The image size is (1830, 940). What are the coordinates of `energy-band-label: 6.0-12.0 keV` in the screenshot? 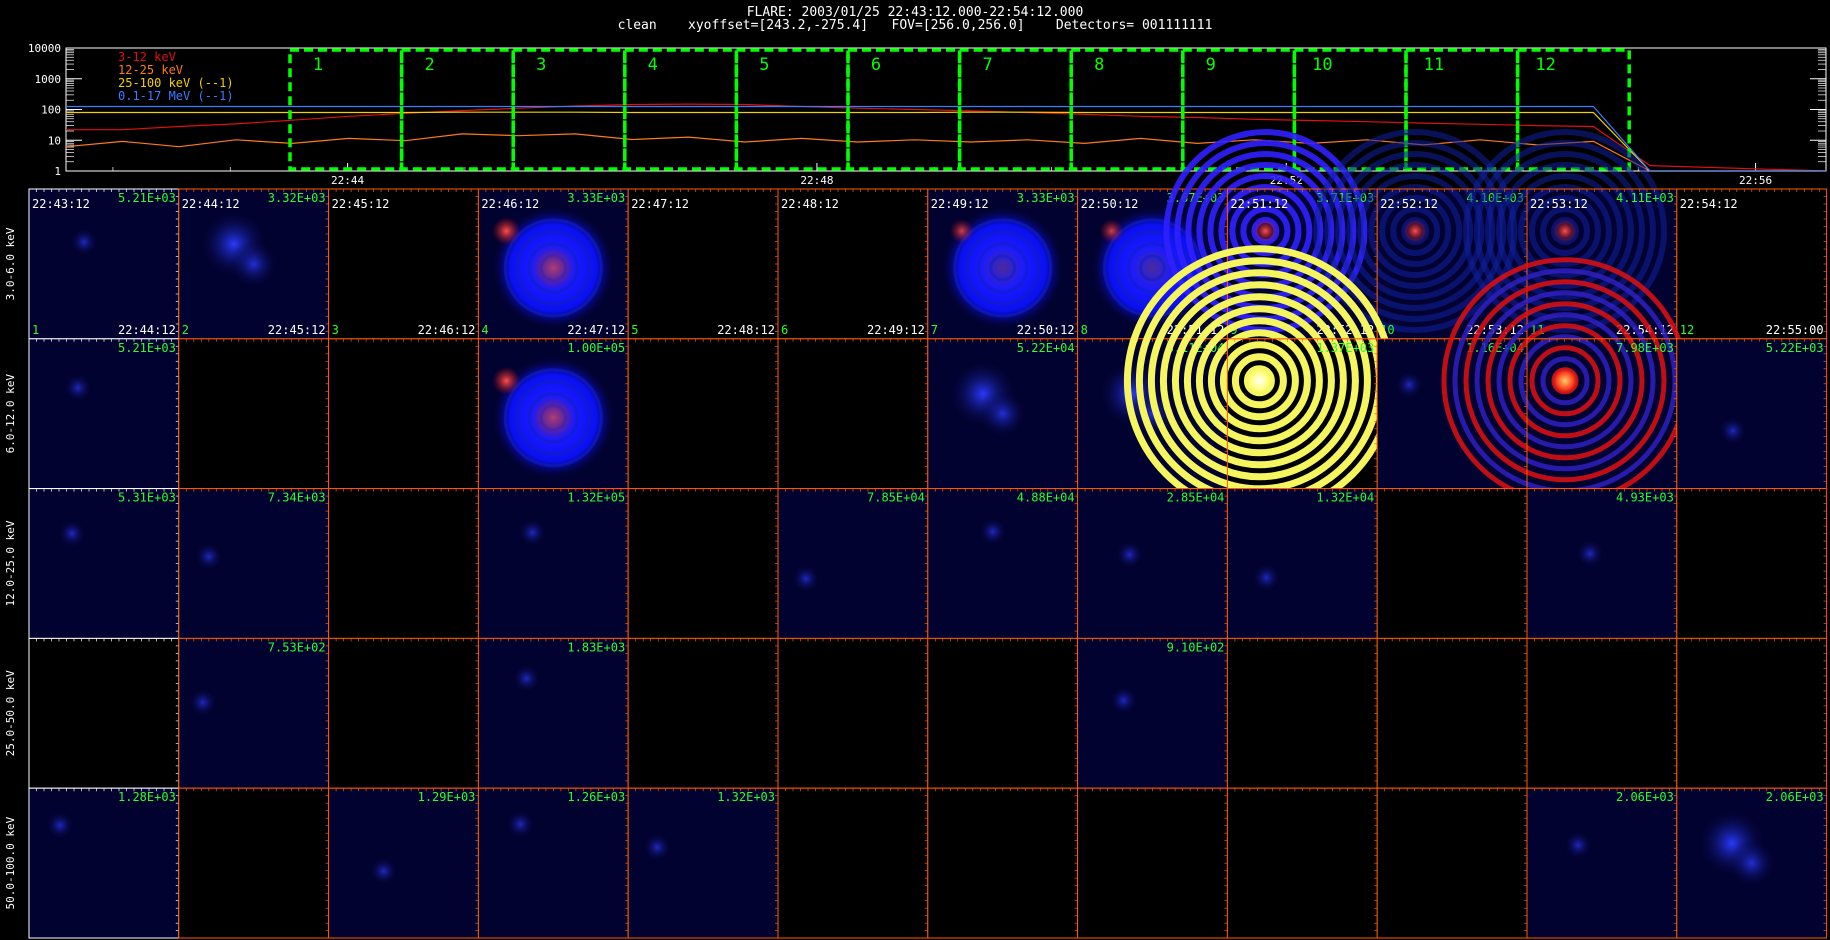 It's located at (10, 414).